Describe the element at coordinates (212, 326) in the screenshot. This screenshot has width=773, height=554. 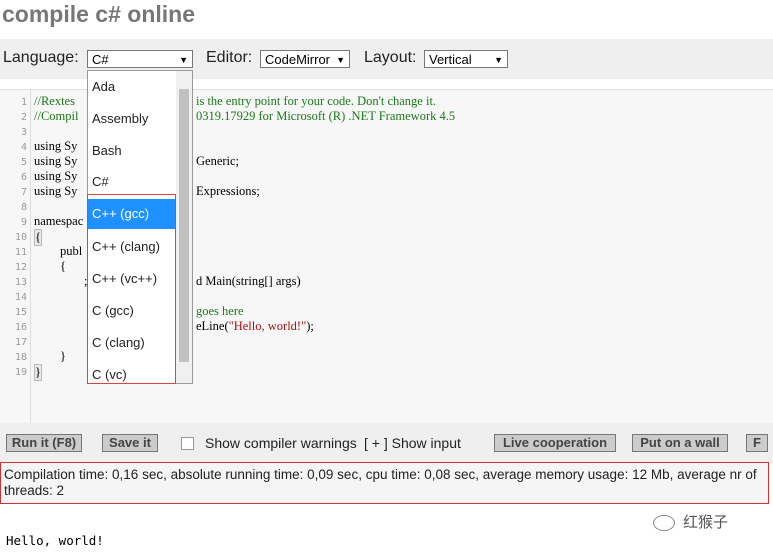
I see `code-token: eLine(` at that location.